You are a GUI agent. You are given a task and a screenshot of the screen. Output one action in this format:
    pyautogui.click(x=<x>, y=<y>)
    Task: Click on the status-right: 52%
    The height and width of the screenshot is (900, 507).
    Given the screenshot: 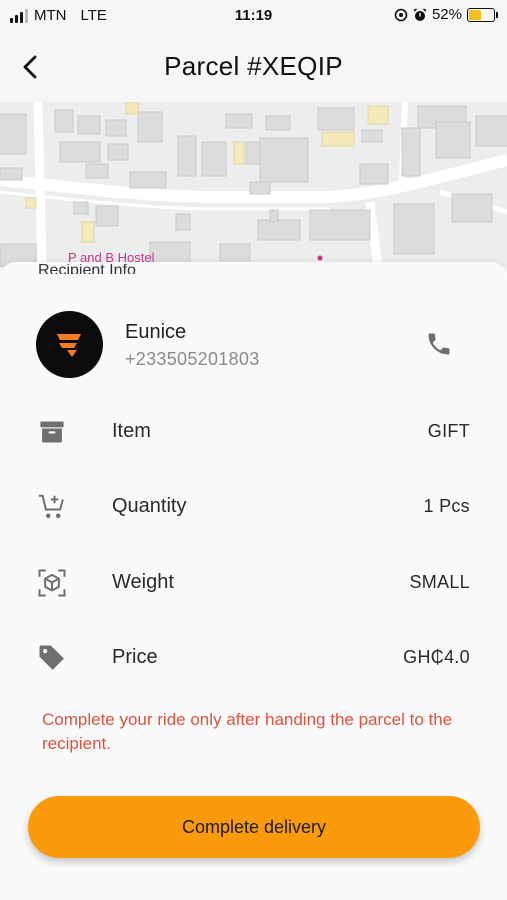 What is the action you would take?
    pyautogui.click(x=446, y=14)
    